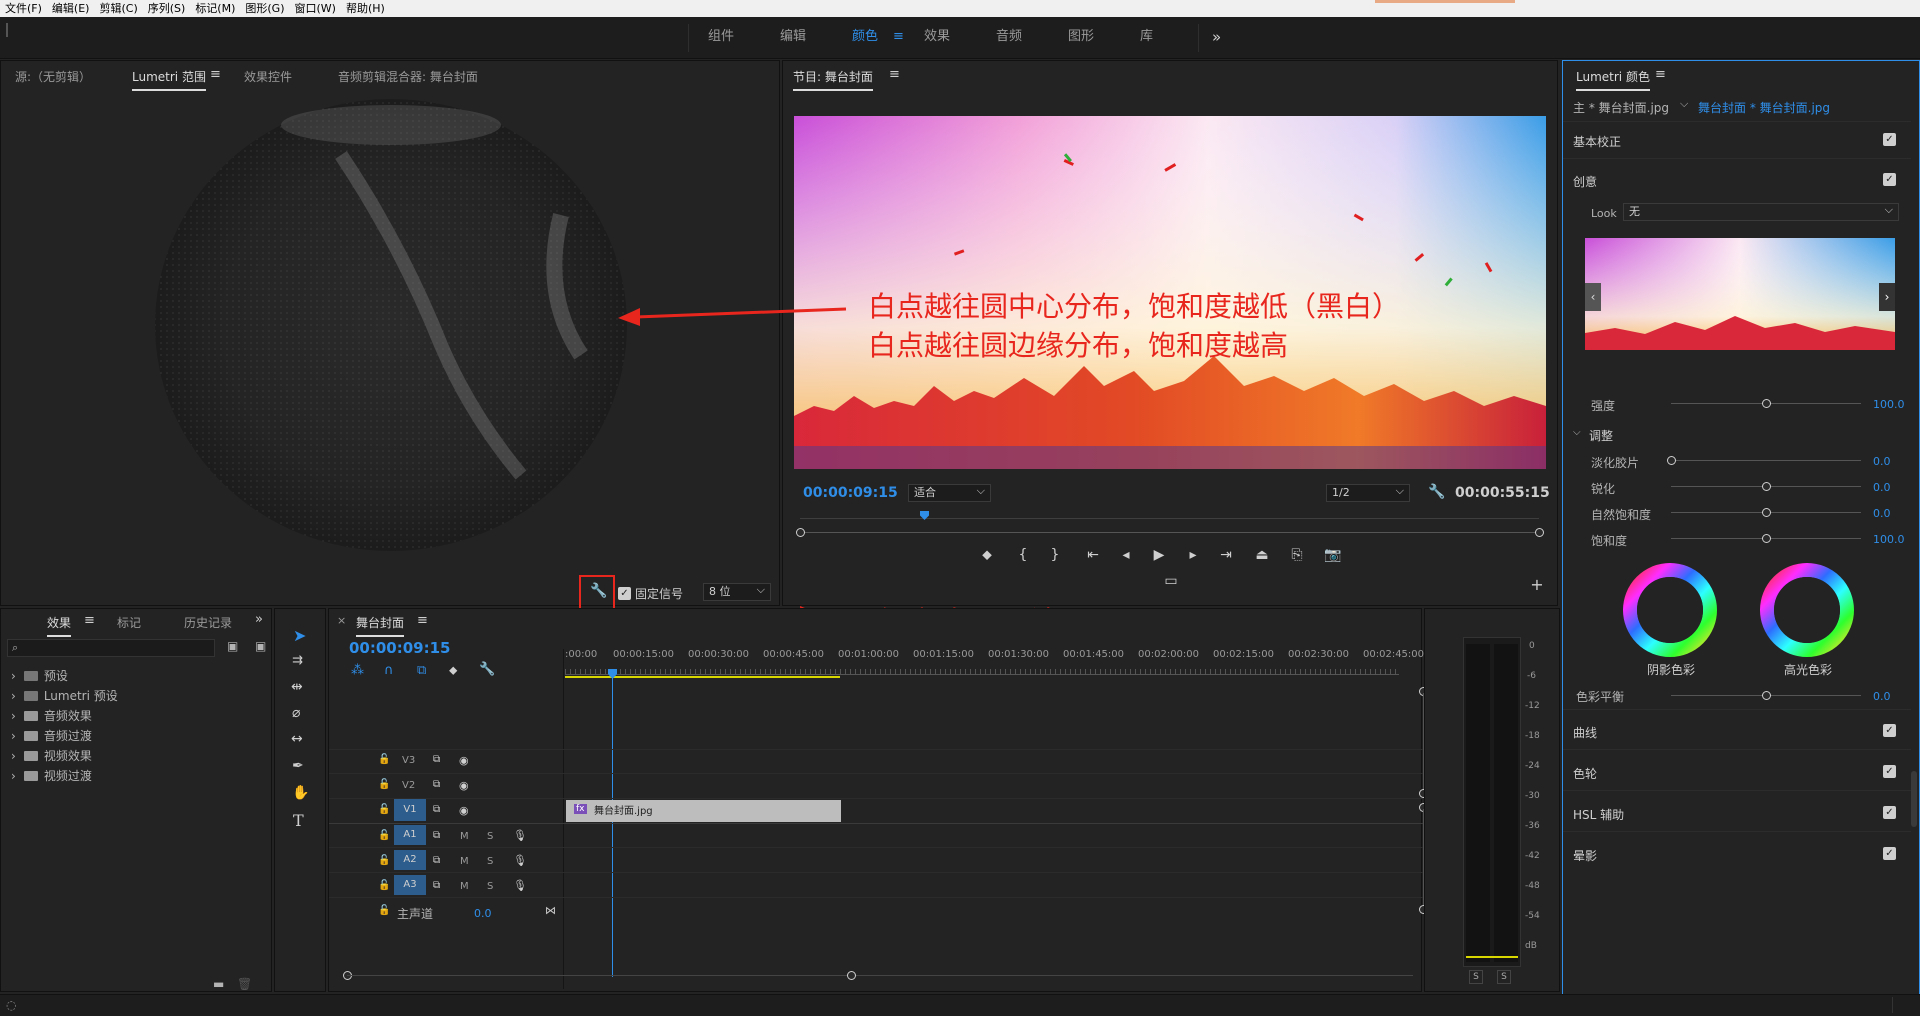 The image size is (1920, 1016). I want to click on ripple-edit-tool-icon: ⇹, so click(297, 687).